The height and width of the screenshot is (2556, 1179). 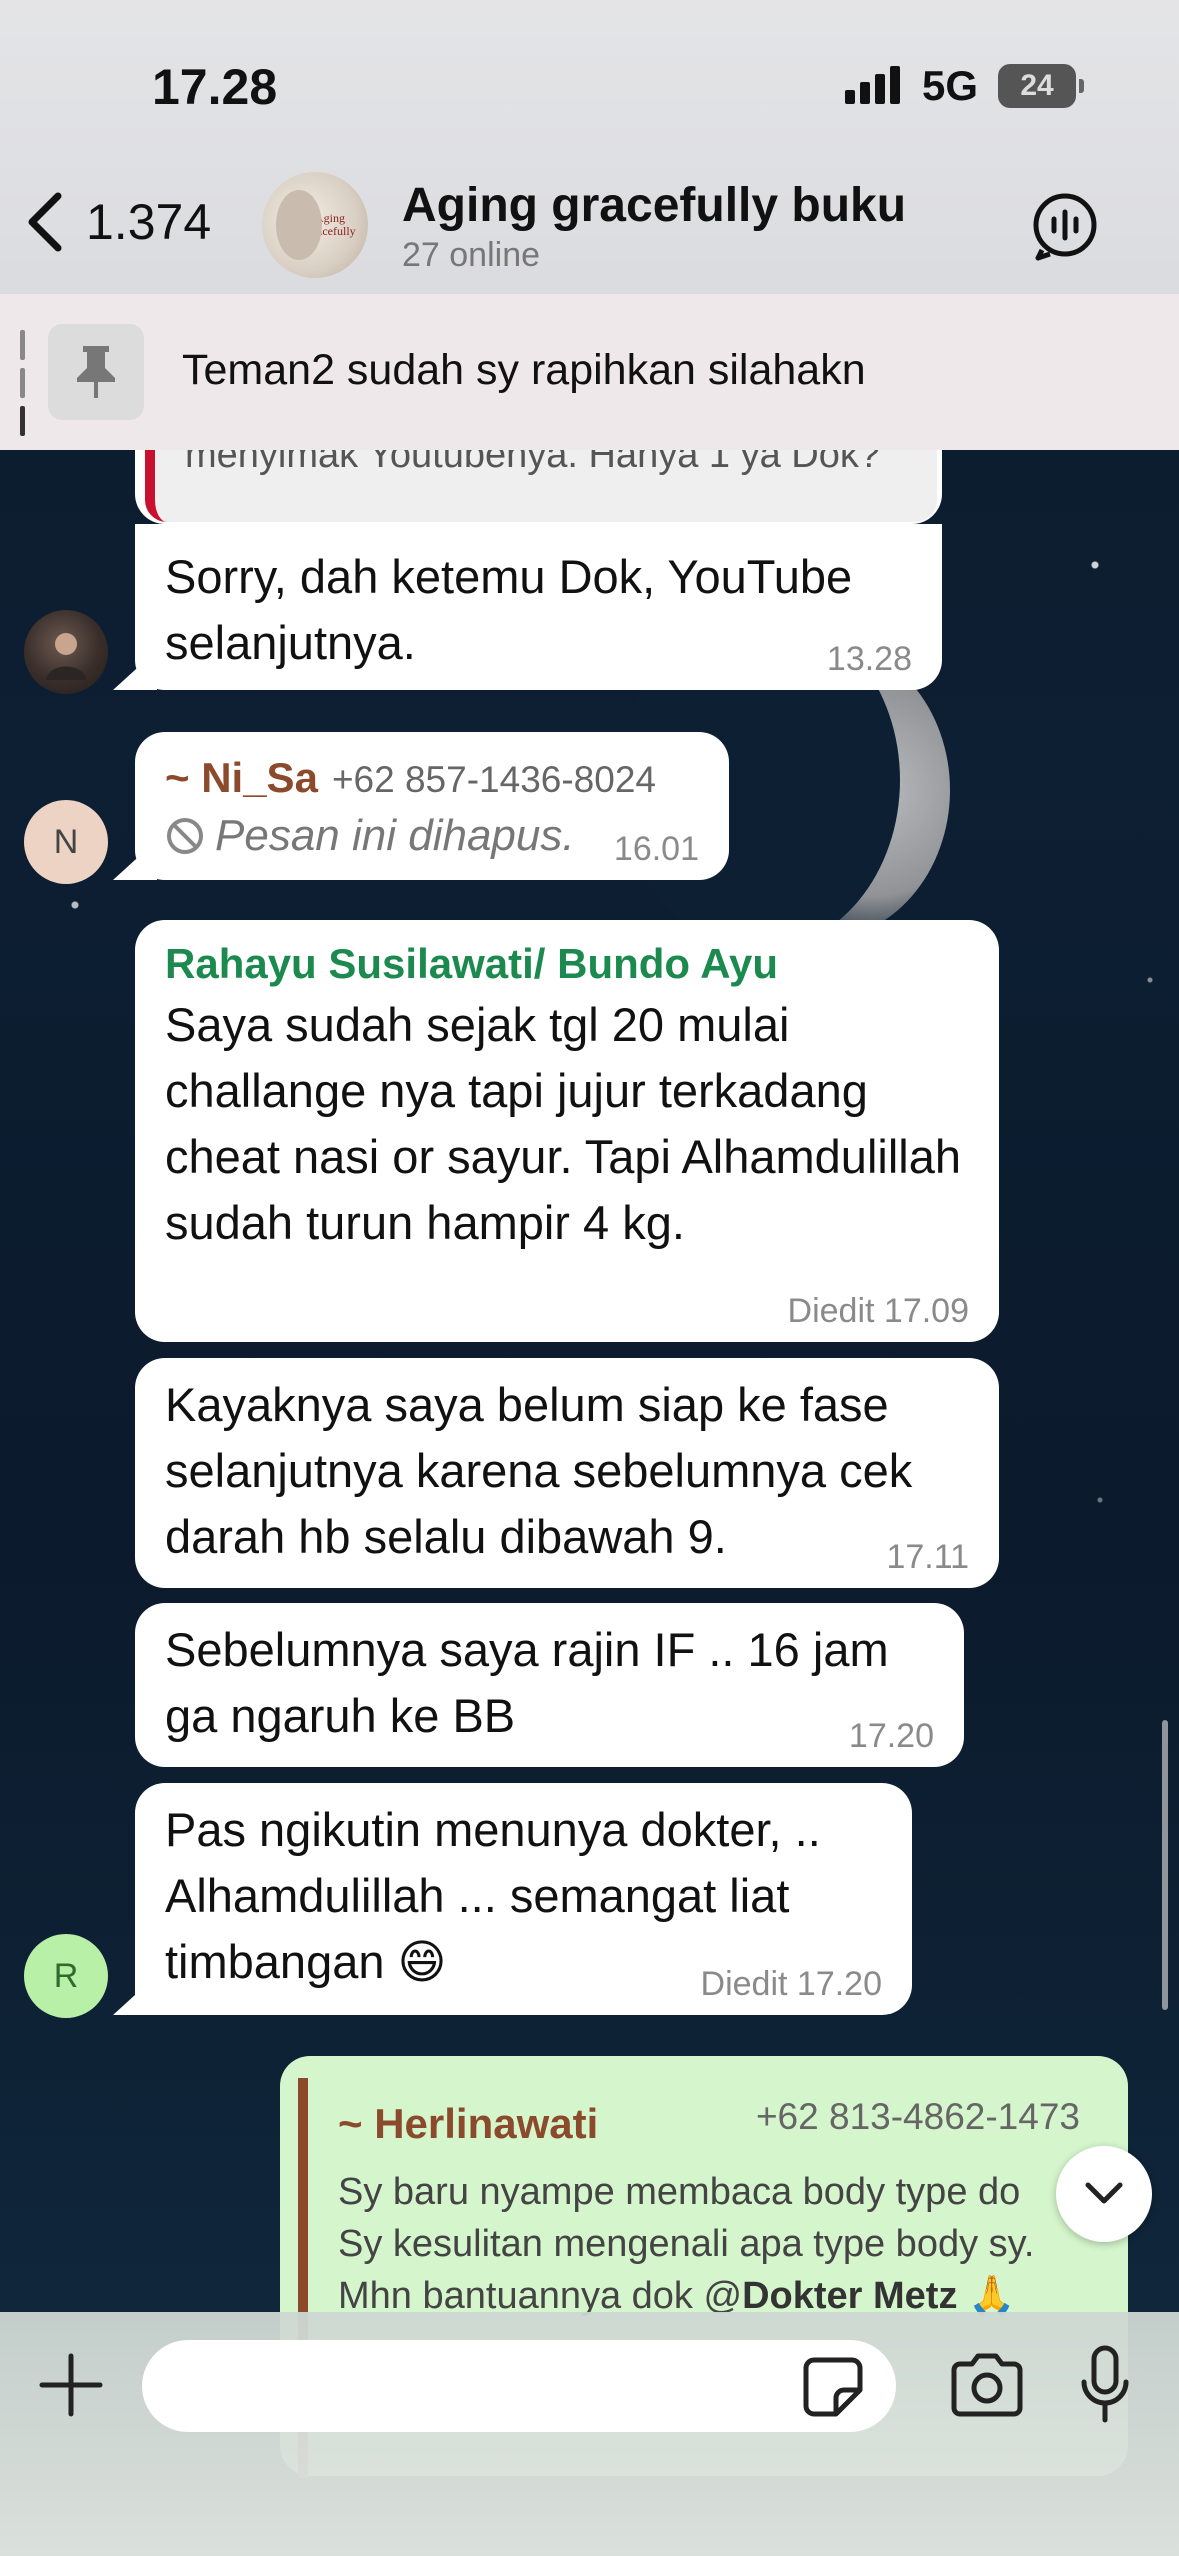 I want to click on pinned-text: Teman2 sudah sy rapihkan silahakn, so click(x=524, y=370).